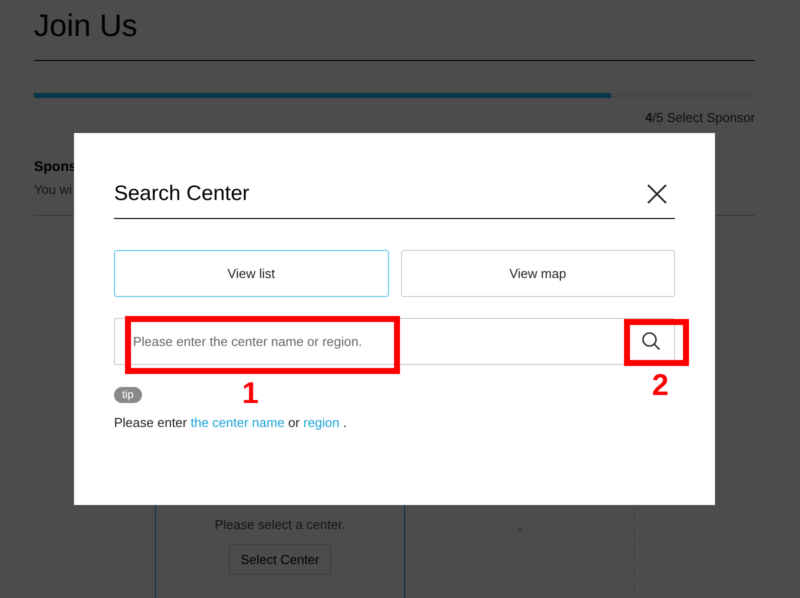 The image size is (800, 598). I want to click on view-tab: View map, so click(537, 273).